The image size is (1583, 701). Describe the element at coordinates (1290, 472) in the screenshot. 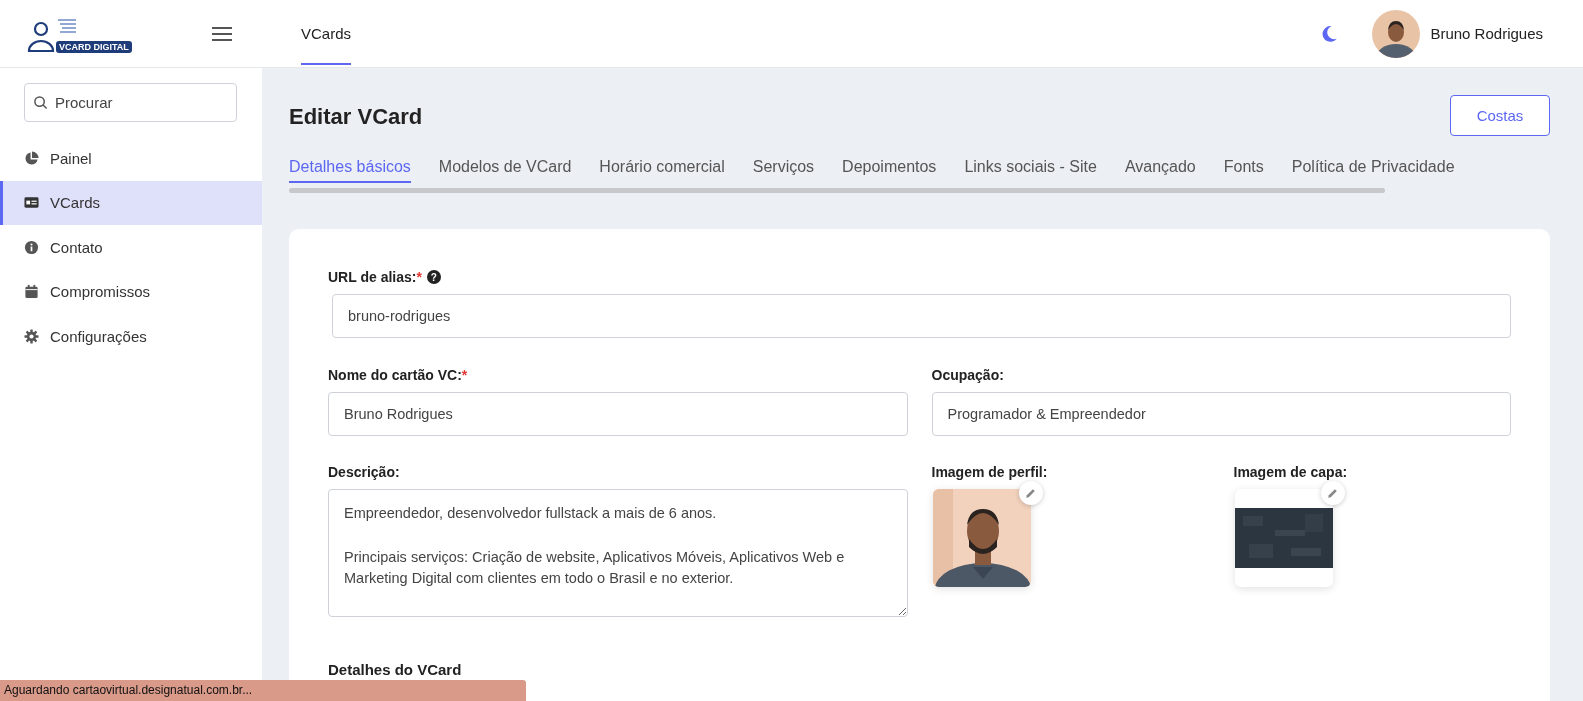

I see `field-label: Imagem de capa:` at that location.